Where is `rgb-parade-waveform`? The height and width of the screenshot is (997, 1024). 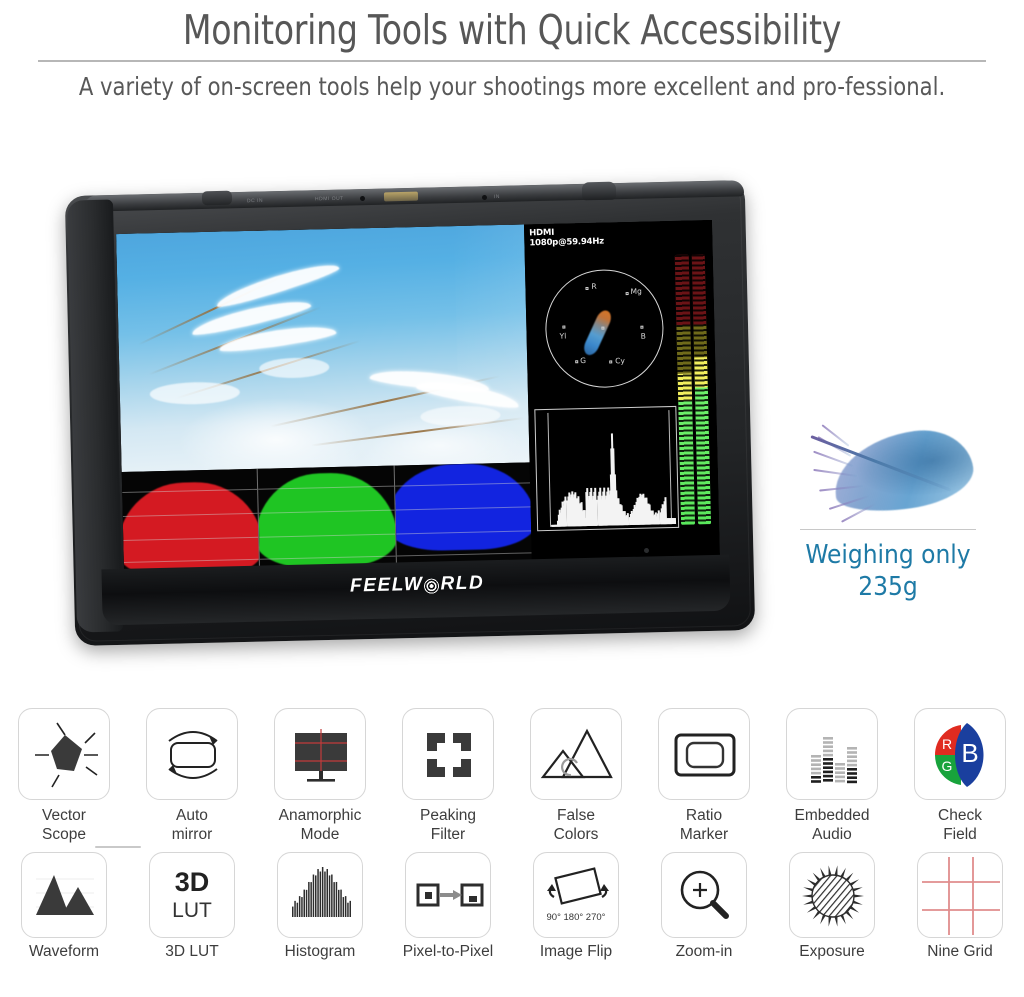 rgb-parade-waveform is located at coordinates (326, 518).